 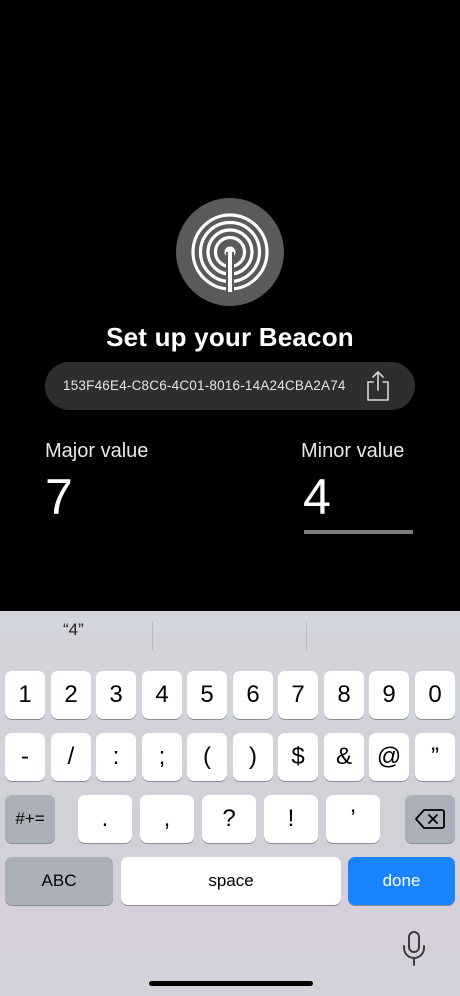 What do you see at coordinates (25, 757) in the screenshot?
I see `key-hyphen: -` at bounding box center [25, 757].